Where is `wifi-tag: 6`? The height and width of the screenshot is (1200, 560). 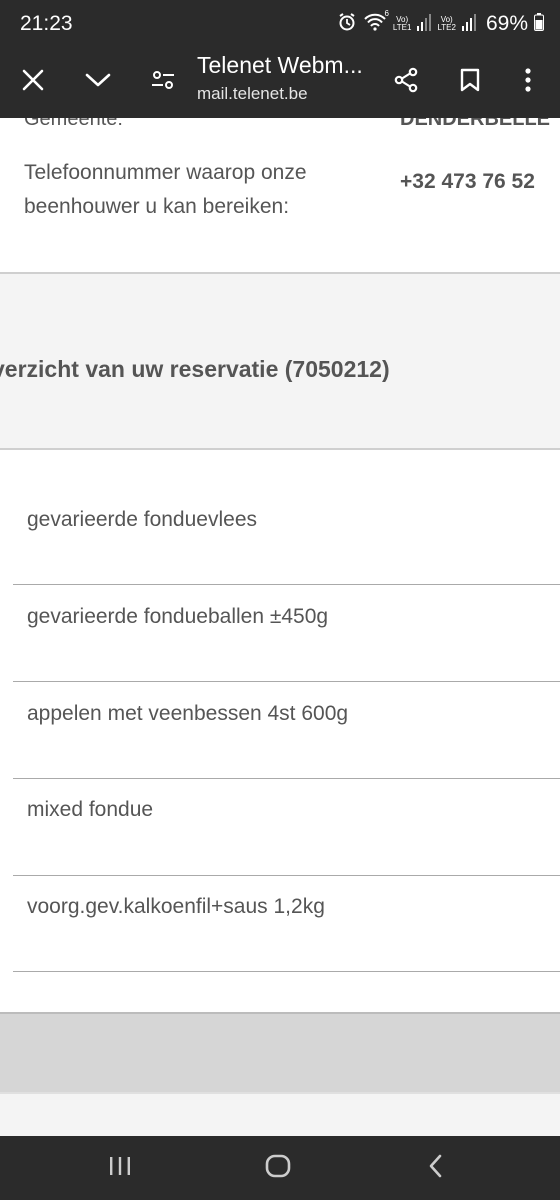
wifi-tag: 6 is located at coordinates (386, 13).